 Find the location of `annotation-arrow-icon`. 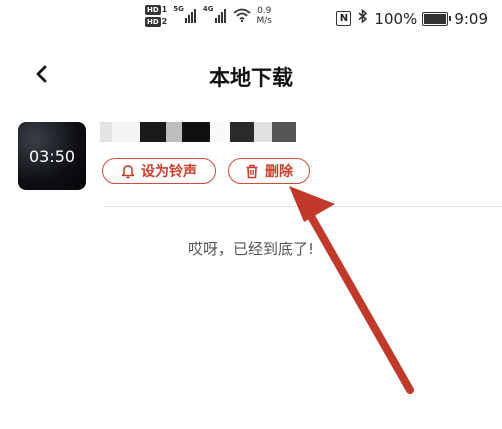

annotation-arrow-icon is located at coordinates (351, 290).